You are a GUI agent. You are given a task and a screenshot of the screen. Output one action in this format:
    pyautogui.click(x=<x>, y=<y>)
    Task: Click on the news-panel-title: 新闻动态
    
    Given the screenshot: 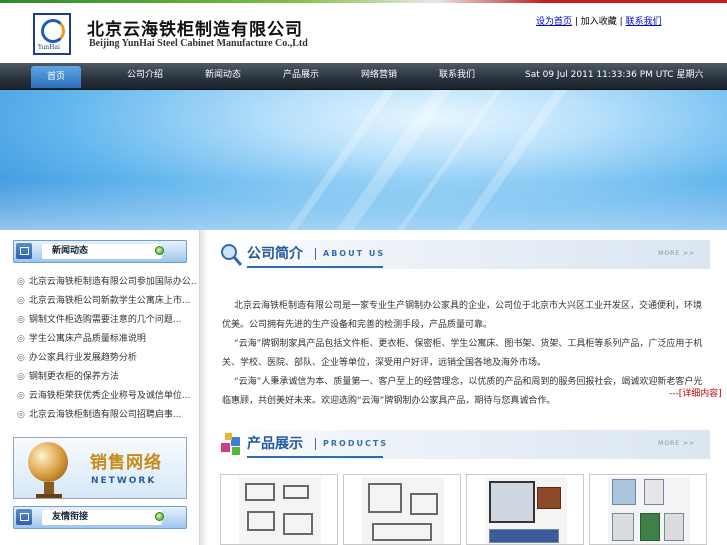 What is the action you would take?
    pyautogui.click(x=102, y=251)
    